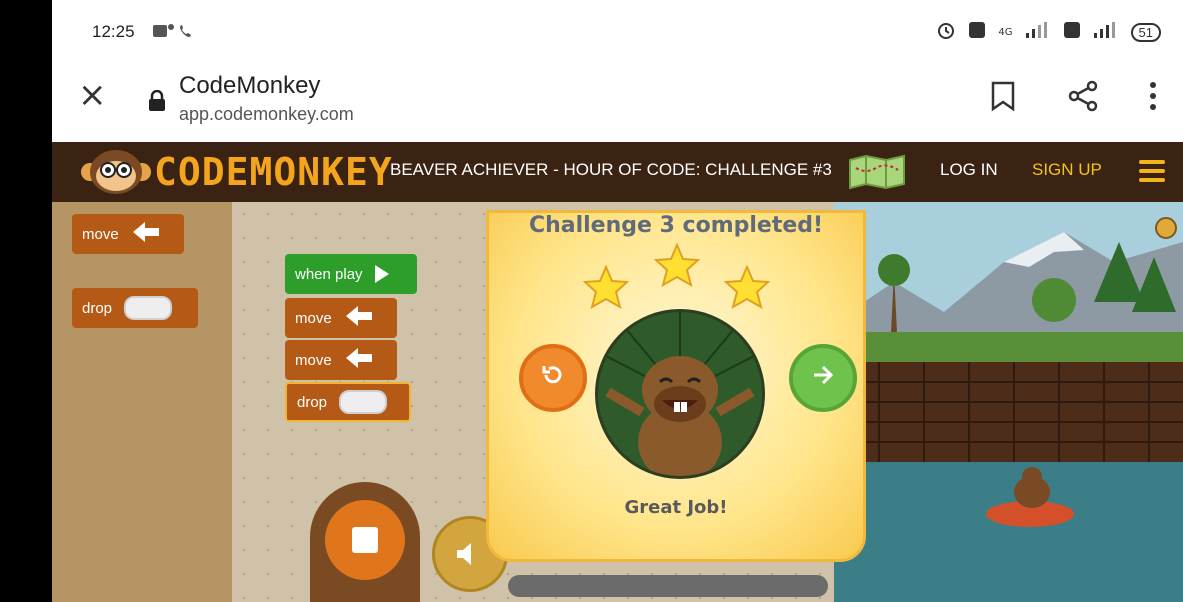  Describe the element at coordinates (142, 402) in the screenshot. I see `block-palette: move drop` at that location.